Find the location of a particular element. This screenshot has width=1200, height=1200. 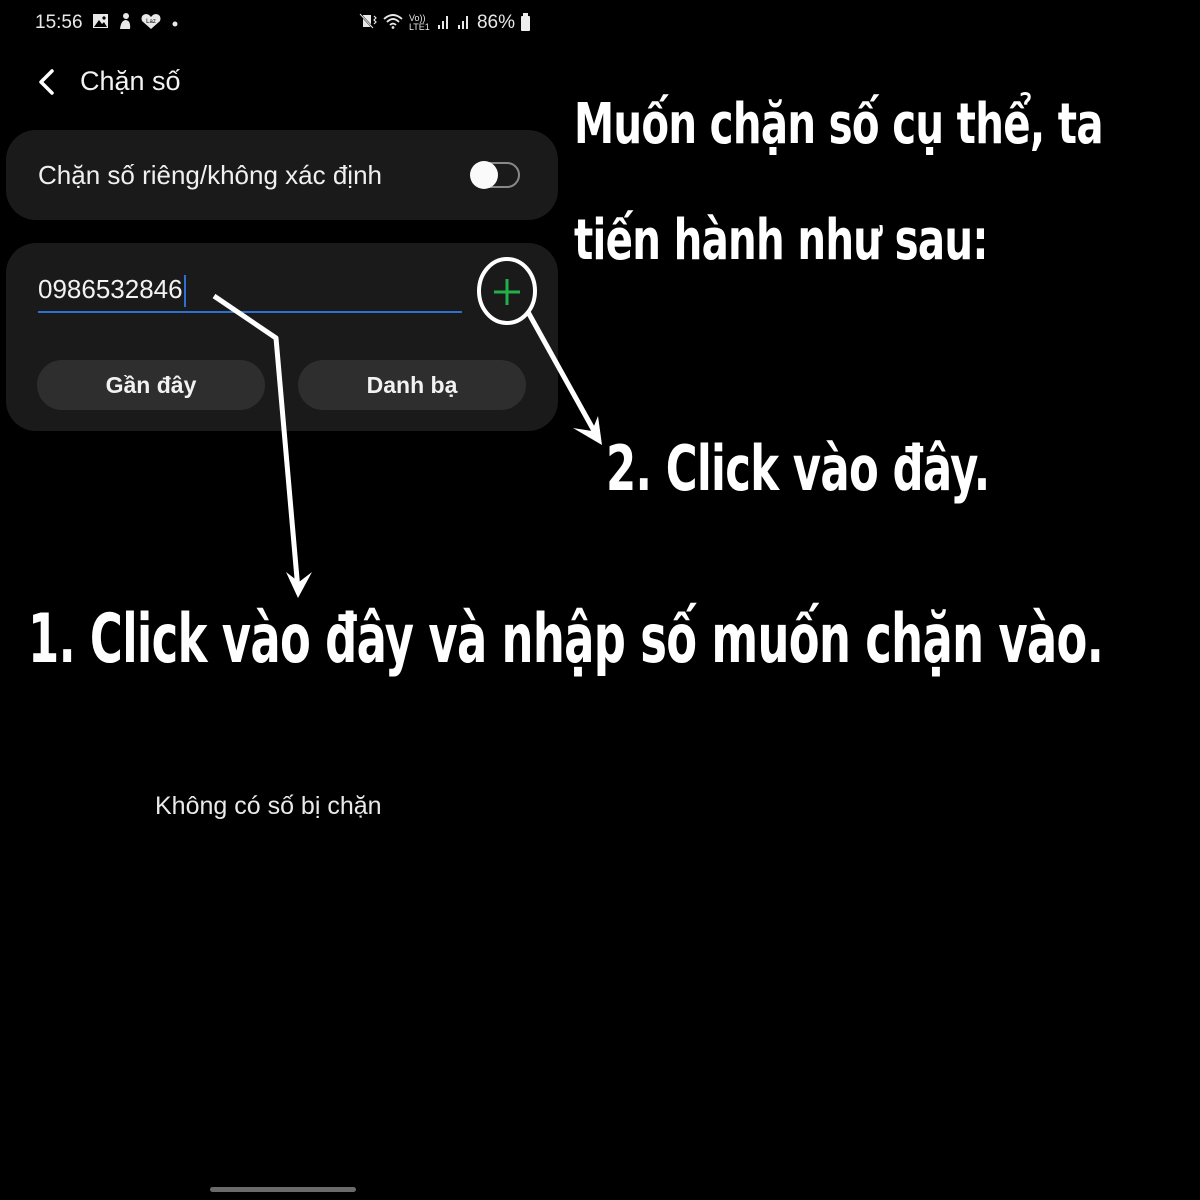

add-number-button is located at coordinates (507, 292).